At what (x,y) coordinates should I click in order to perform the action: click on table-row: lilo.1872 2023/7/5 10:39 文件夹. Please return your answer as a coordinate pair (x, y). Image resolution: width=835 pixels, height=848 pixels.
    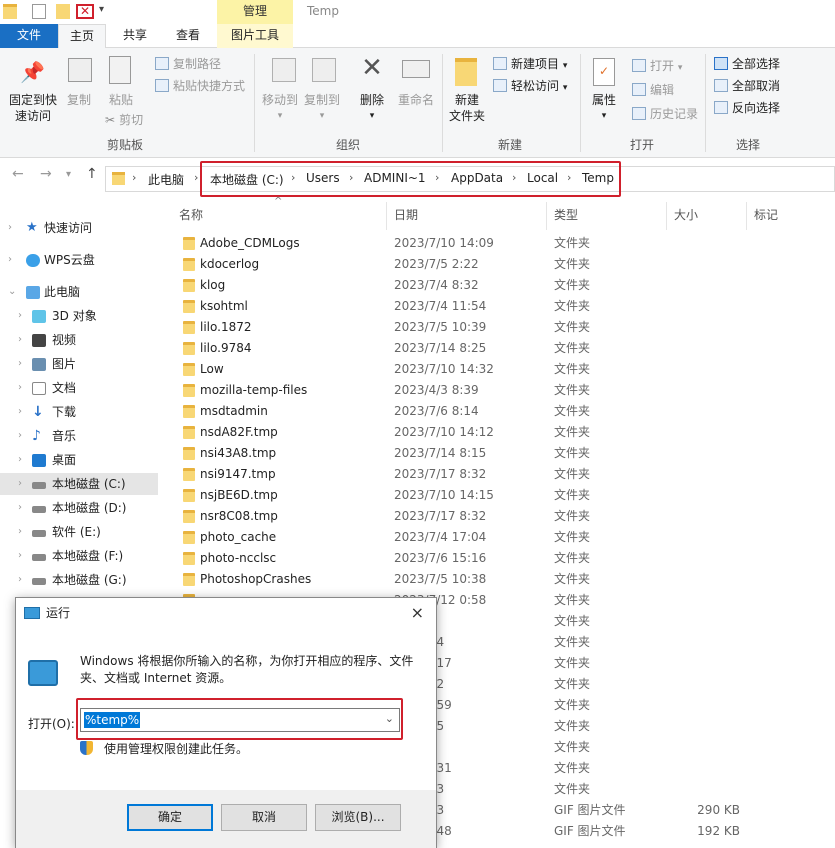
    Looking at the image, I should click on (497, 327).